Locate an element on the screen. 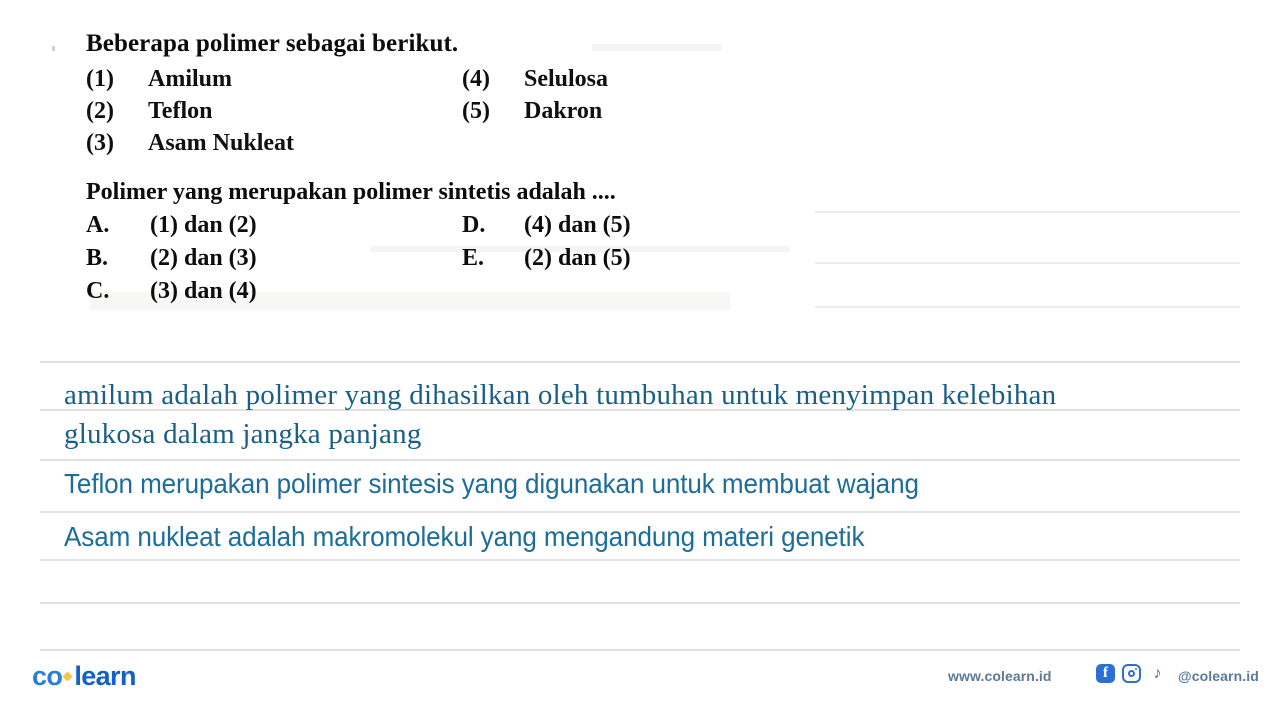  choice-text: (4) dan (5) is located at coordinates (577, 225).